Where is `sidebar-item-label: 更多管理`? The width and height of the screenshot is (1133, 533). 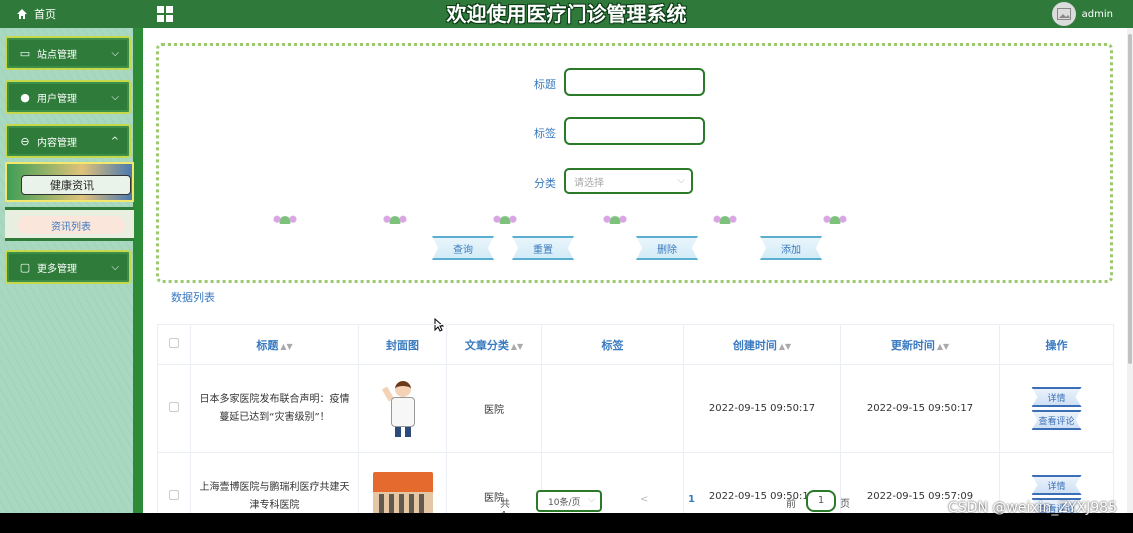
sidebar-item-label: 更多管理 is located at coordinates (57, 269).